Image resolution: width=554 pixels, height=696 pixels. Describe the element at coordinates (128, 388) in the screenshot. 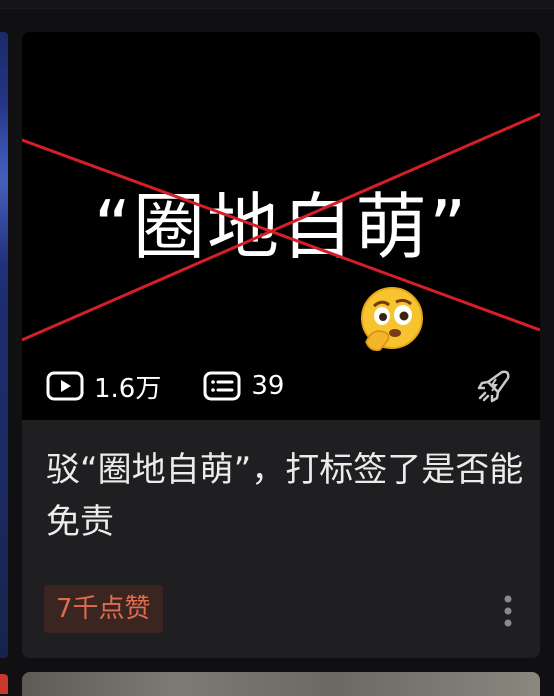

I see `views-count: 1.6万` at that location.